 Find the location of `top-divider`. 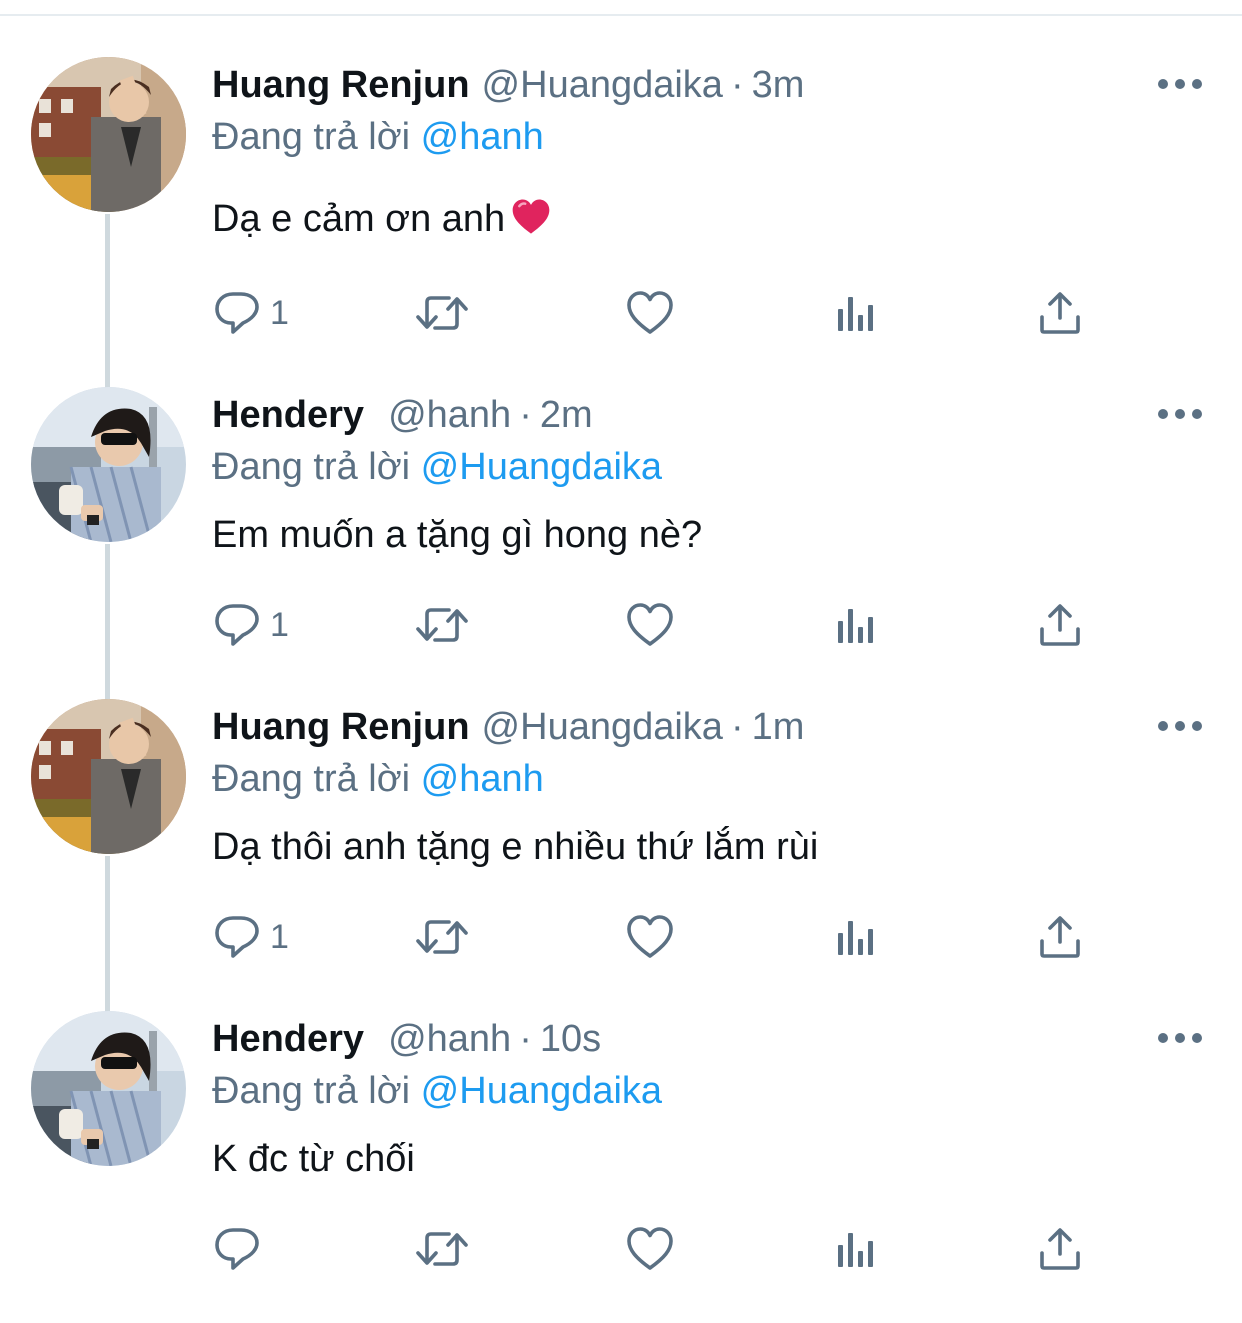

top-divider is located at coordinates (621, 15).